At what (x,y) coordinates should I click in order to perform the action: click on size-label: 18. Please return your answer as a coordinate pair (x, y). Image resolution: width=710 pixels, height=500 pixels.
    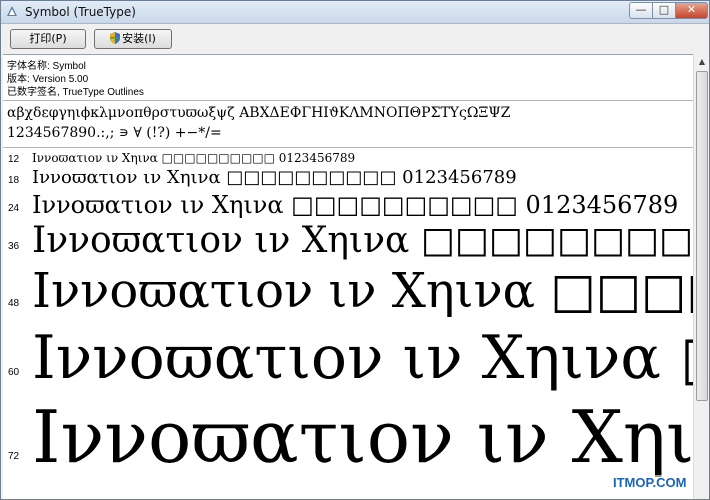
    Looking at the image, I should click on (14, 180).